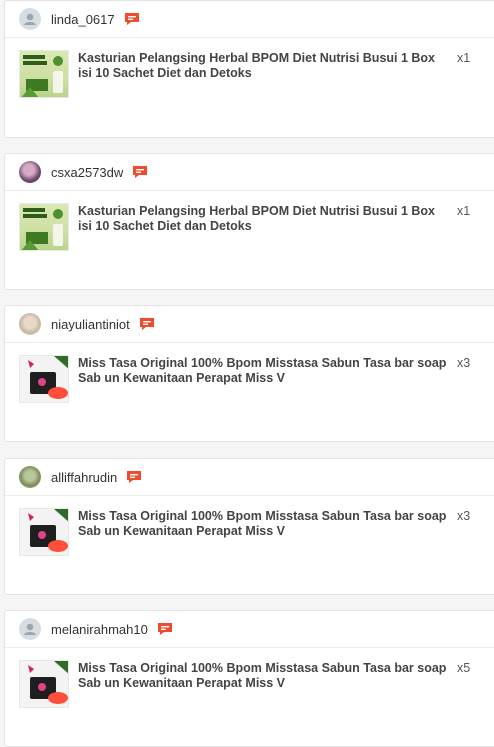  What do you see at coordinates (464, 668) in the screenshot?
I see `quantity: x5` at bounding box center [464, 668].